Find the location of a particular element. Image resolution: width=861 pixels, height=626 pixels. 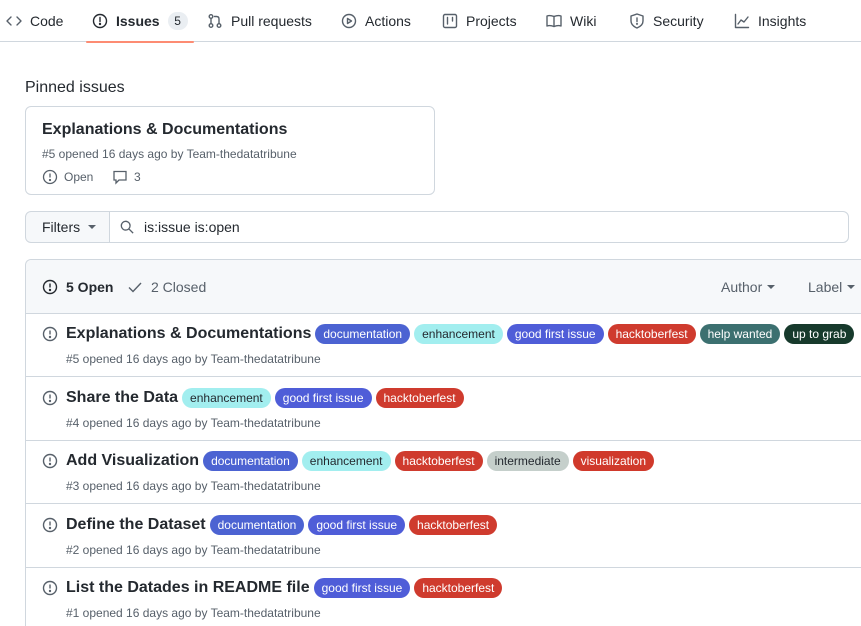

author-filter-dropdown: Author is located at coordinates (748, 287).